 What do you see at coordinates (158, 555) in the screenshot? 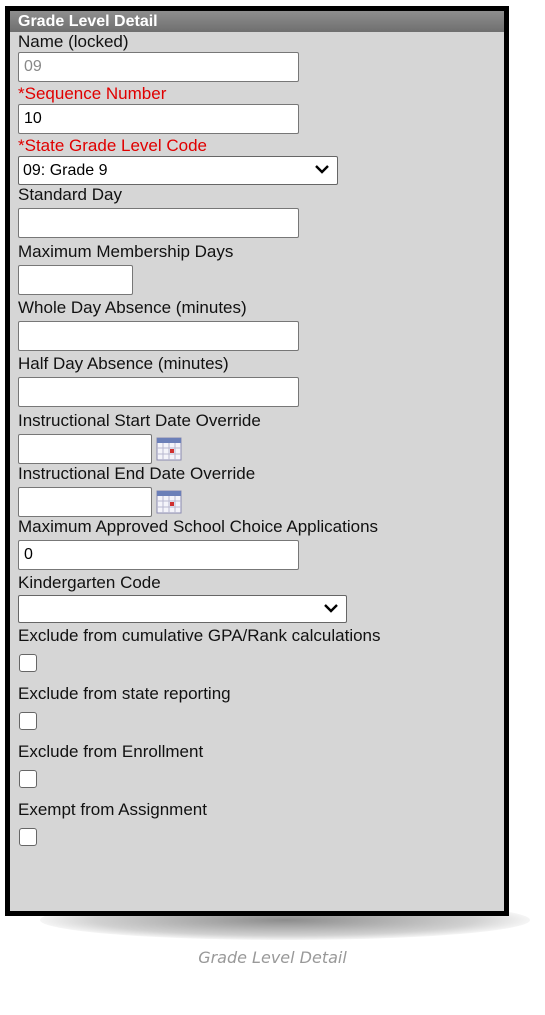
I see `max-school-choice-apps-field: 0` at bounding box center [158, 555].